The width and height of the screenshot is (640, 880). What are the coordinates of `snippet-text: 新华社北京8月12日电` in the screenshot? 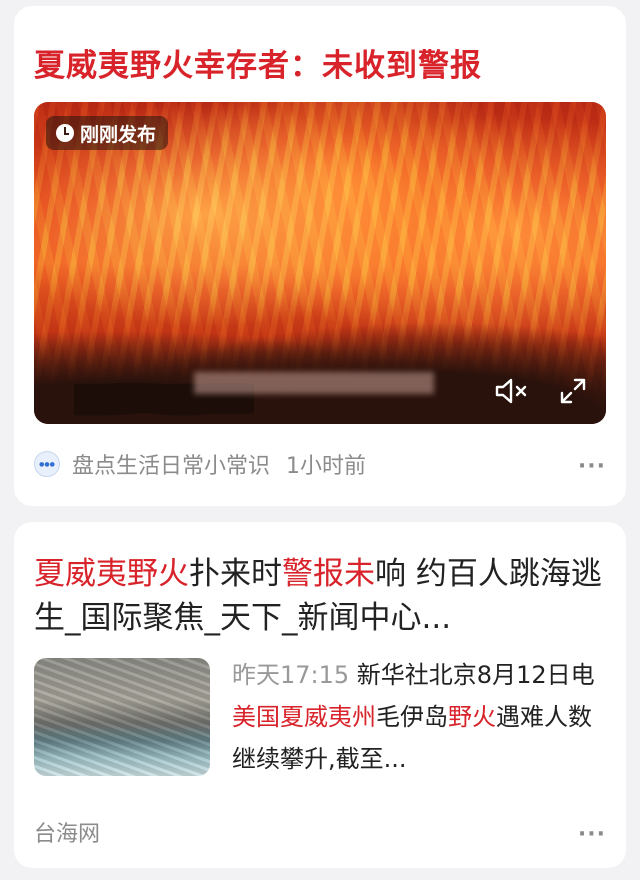 It's located at (472, 675).